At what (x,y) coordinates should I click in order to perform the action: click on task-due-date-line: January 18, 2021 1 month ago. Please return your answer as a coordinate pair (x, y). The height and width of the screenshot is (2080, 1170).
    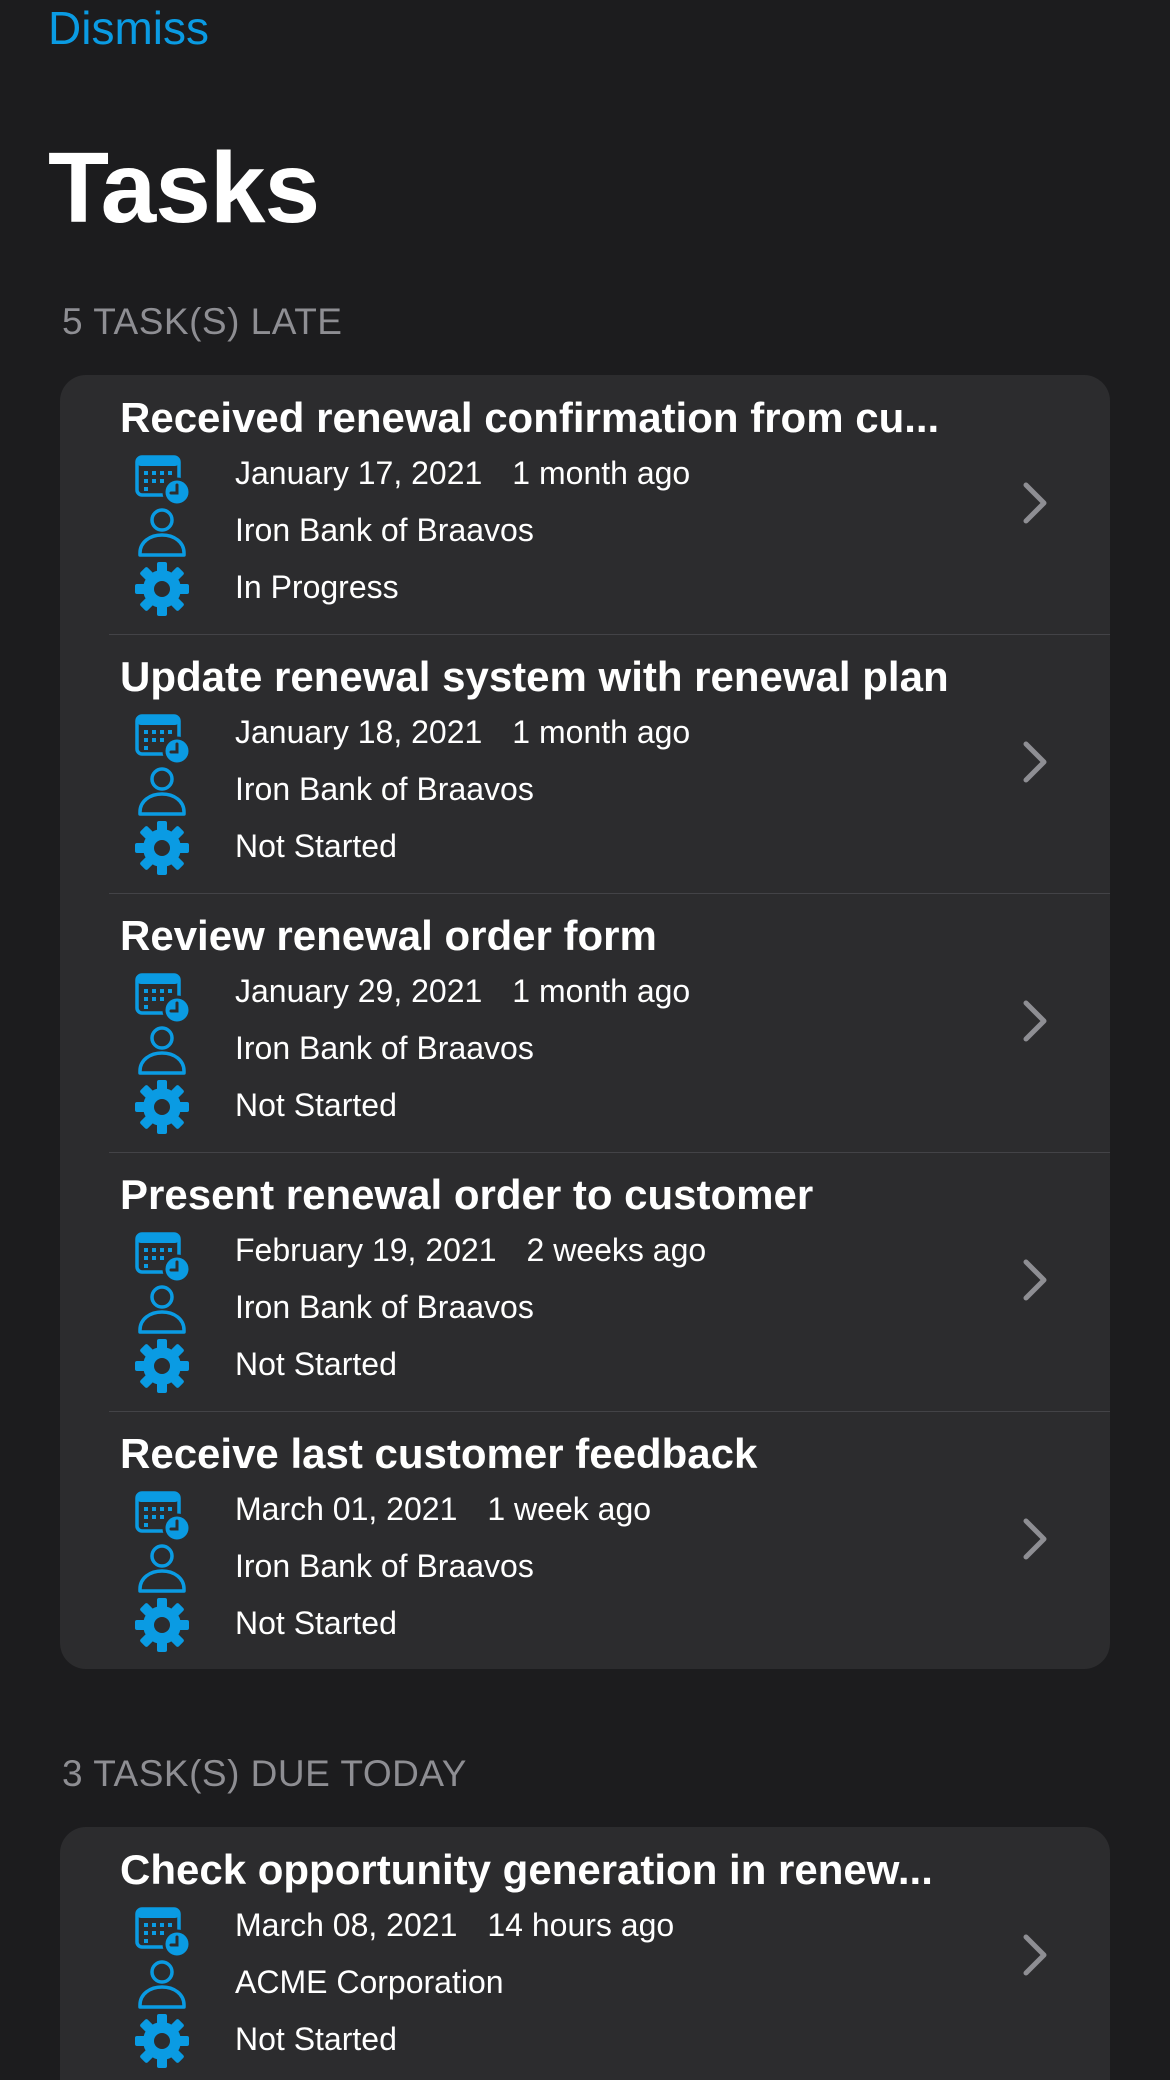
    Looking at the image, I should click on (462, 732).